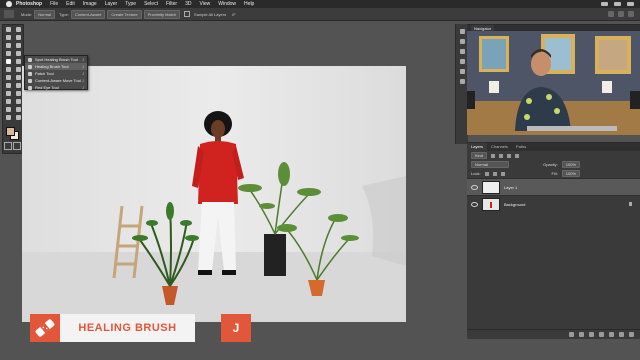  I want to click on menu-help: Help, so click(249, 4).